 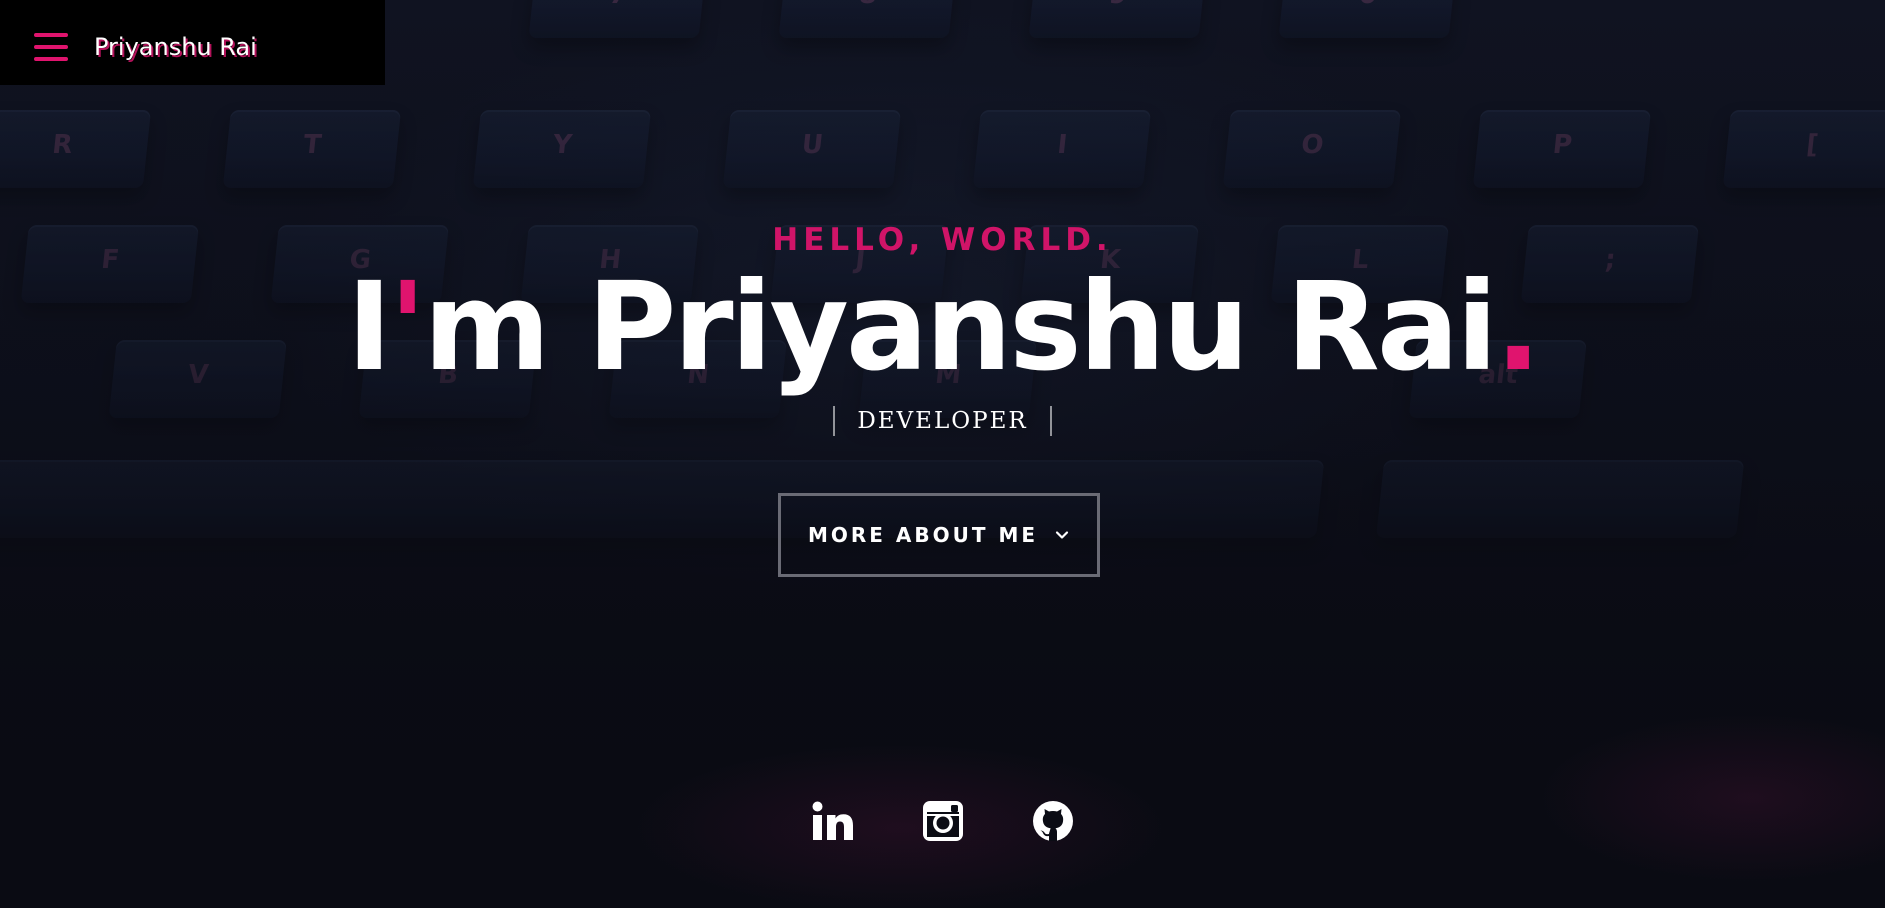 What do you see at coordinates (942, 240) in the screenshot?
I see `hero-greeting: HELLO, WORLD.` at bounding box center [942, 240].